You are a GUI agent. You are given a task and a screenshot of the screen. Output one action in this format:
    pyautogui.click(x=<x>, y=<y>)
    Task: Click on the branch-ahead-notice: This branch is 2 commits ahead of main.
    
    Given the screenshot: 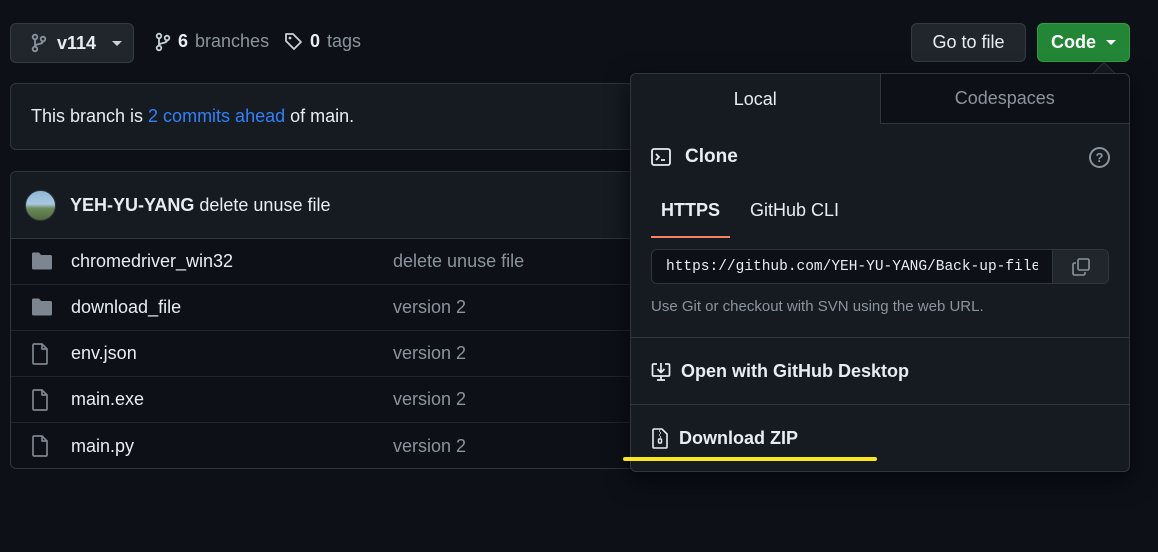 What is the action you would take?
    pyautogui.click(x=330, y=116)
    